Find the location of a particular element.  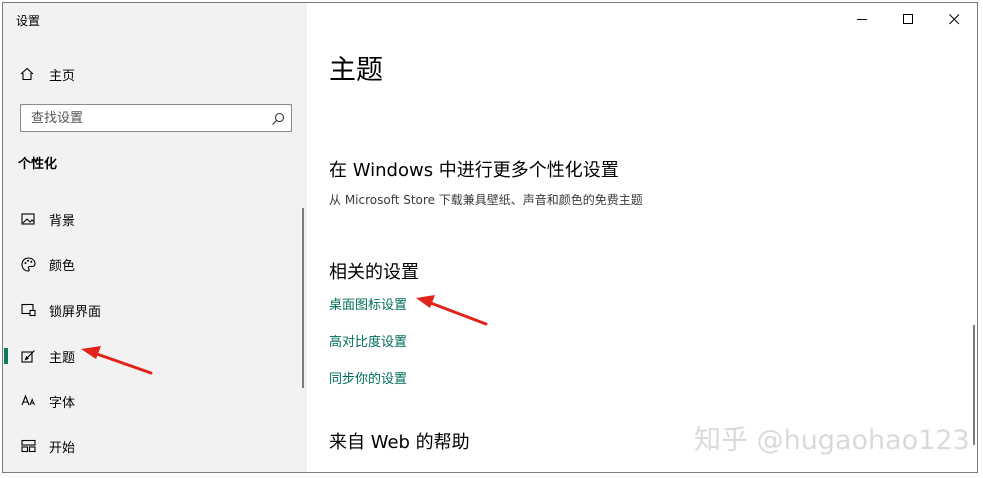

sidebar-item-label: 字体 is located at coordinates (62, 403).